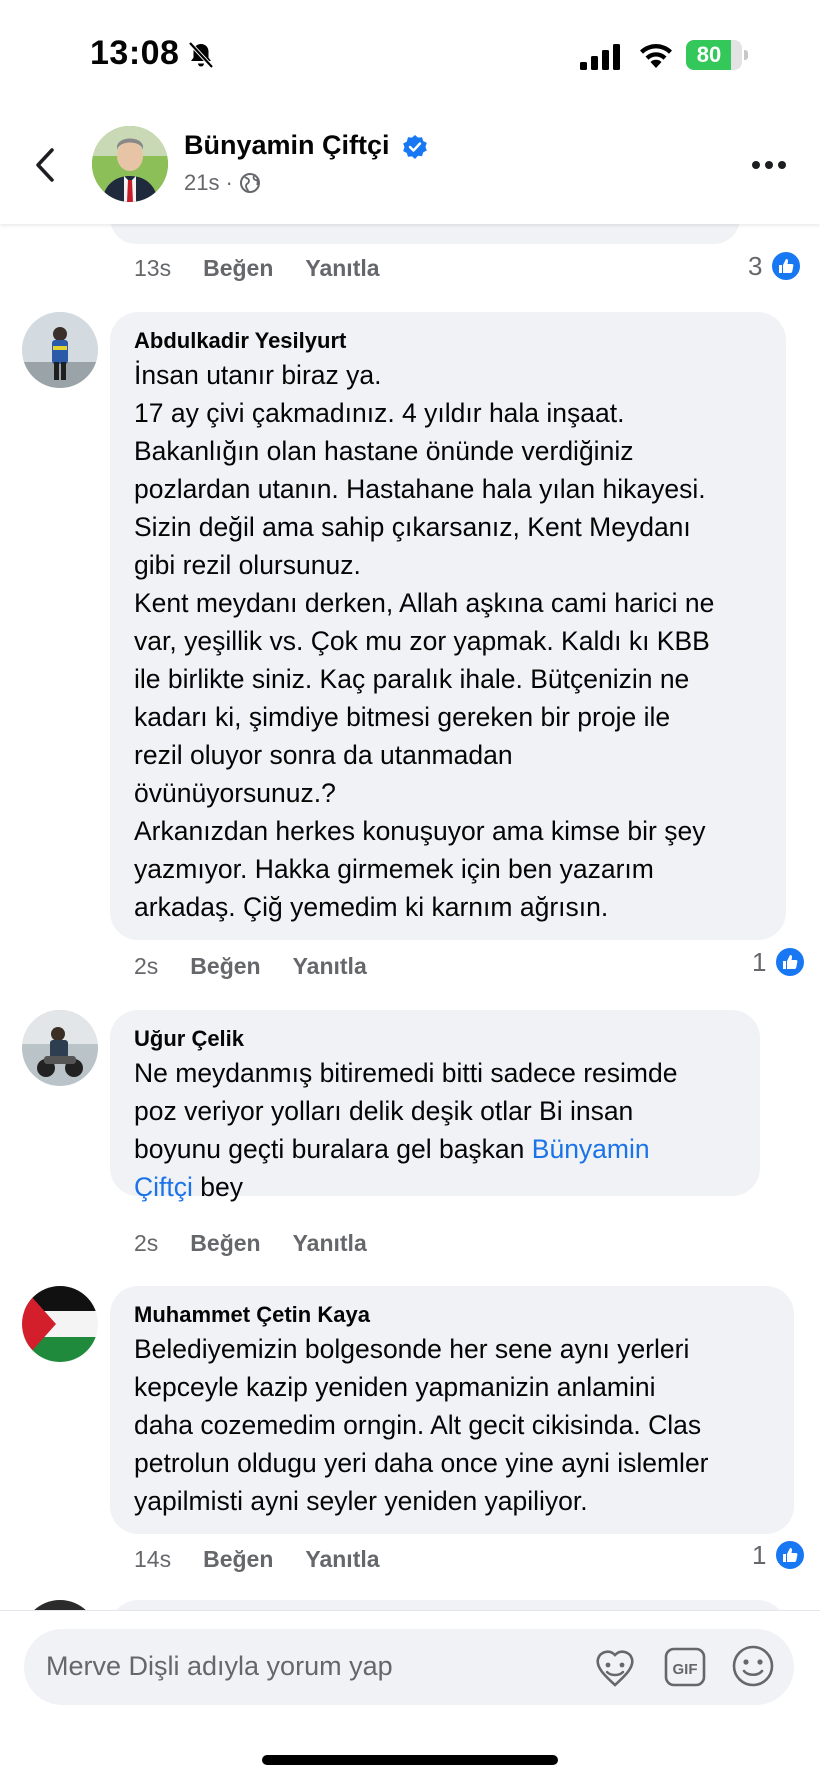 The image size is (820, 1778). Describe the element at coordinates (435, 1039) in the screenshot. I see `comment-author: Uğur Çelik` at that location.